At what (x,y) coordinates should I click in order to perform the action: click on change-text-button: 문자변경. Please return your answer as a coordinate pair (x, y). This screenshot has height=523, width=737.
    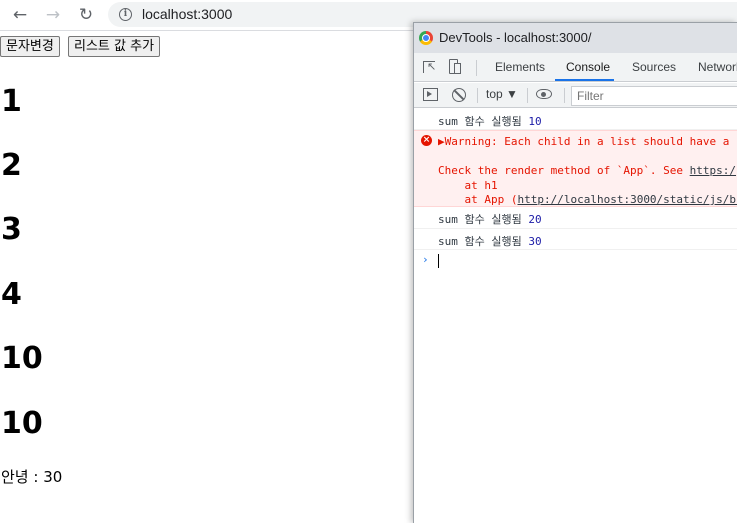
    Looking at the image, I should click on (30, 46).